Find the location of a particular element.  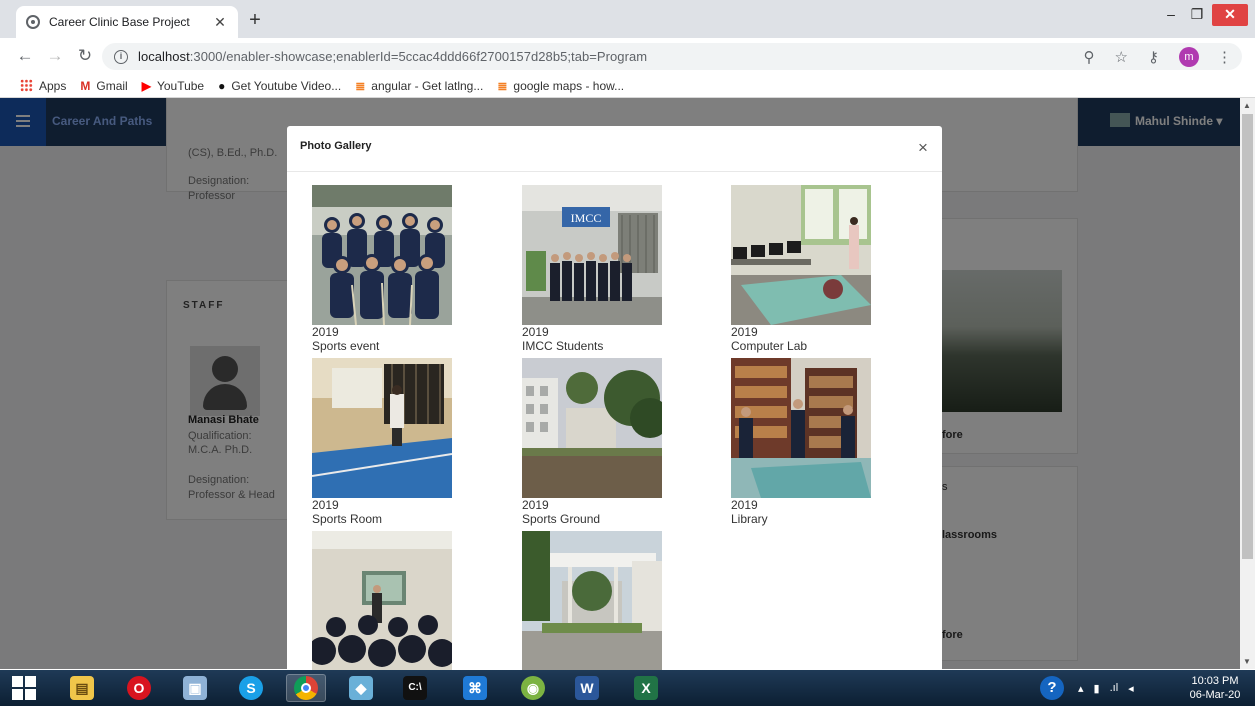

file-explorer-icon: ▤ is located at coordinates (82, 688).